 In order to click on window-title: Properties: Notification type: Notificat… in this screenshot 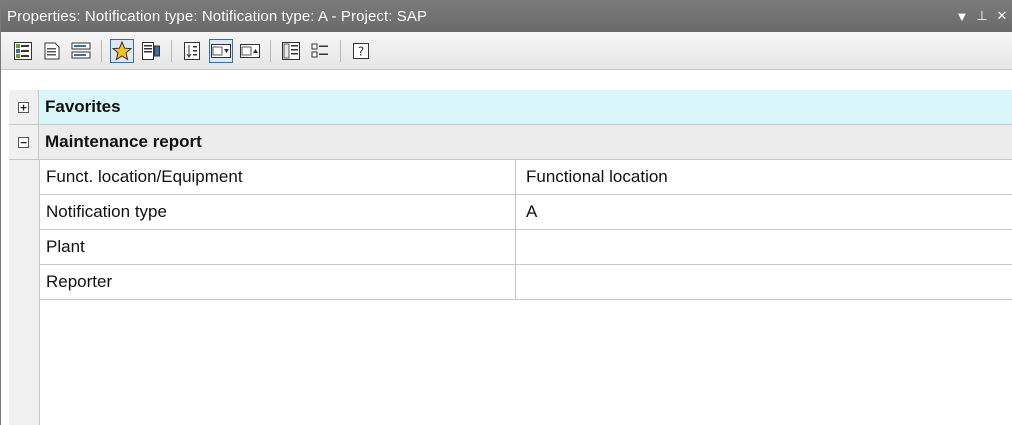, I will do `click(217, 16)`.